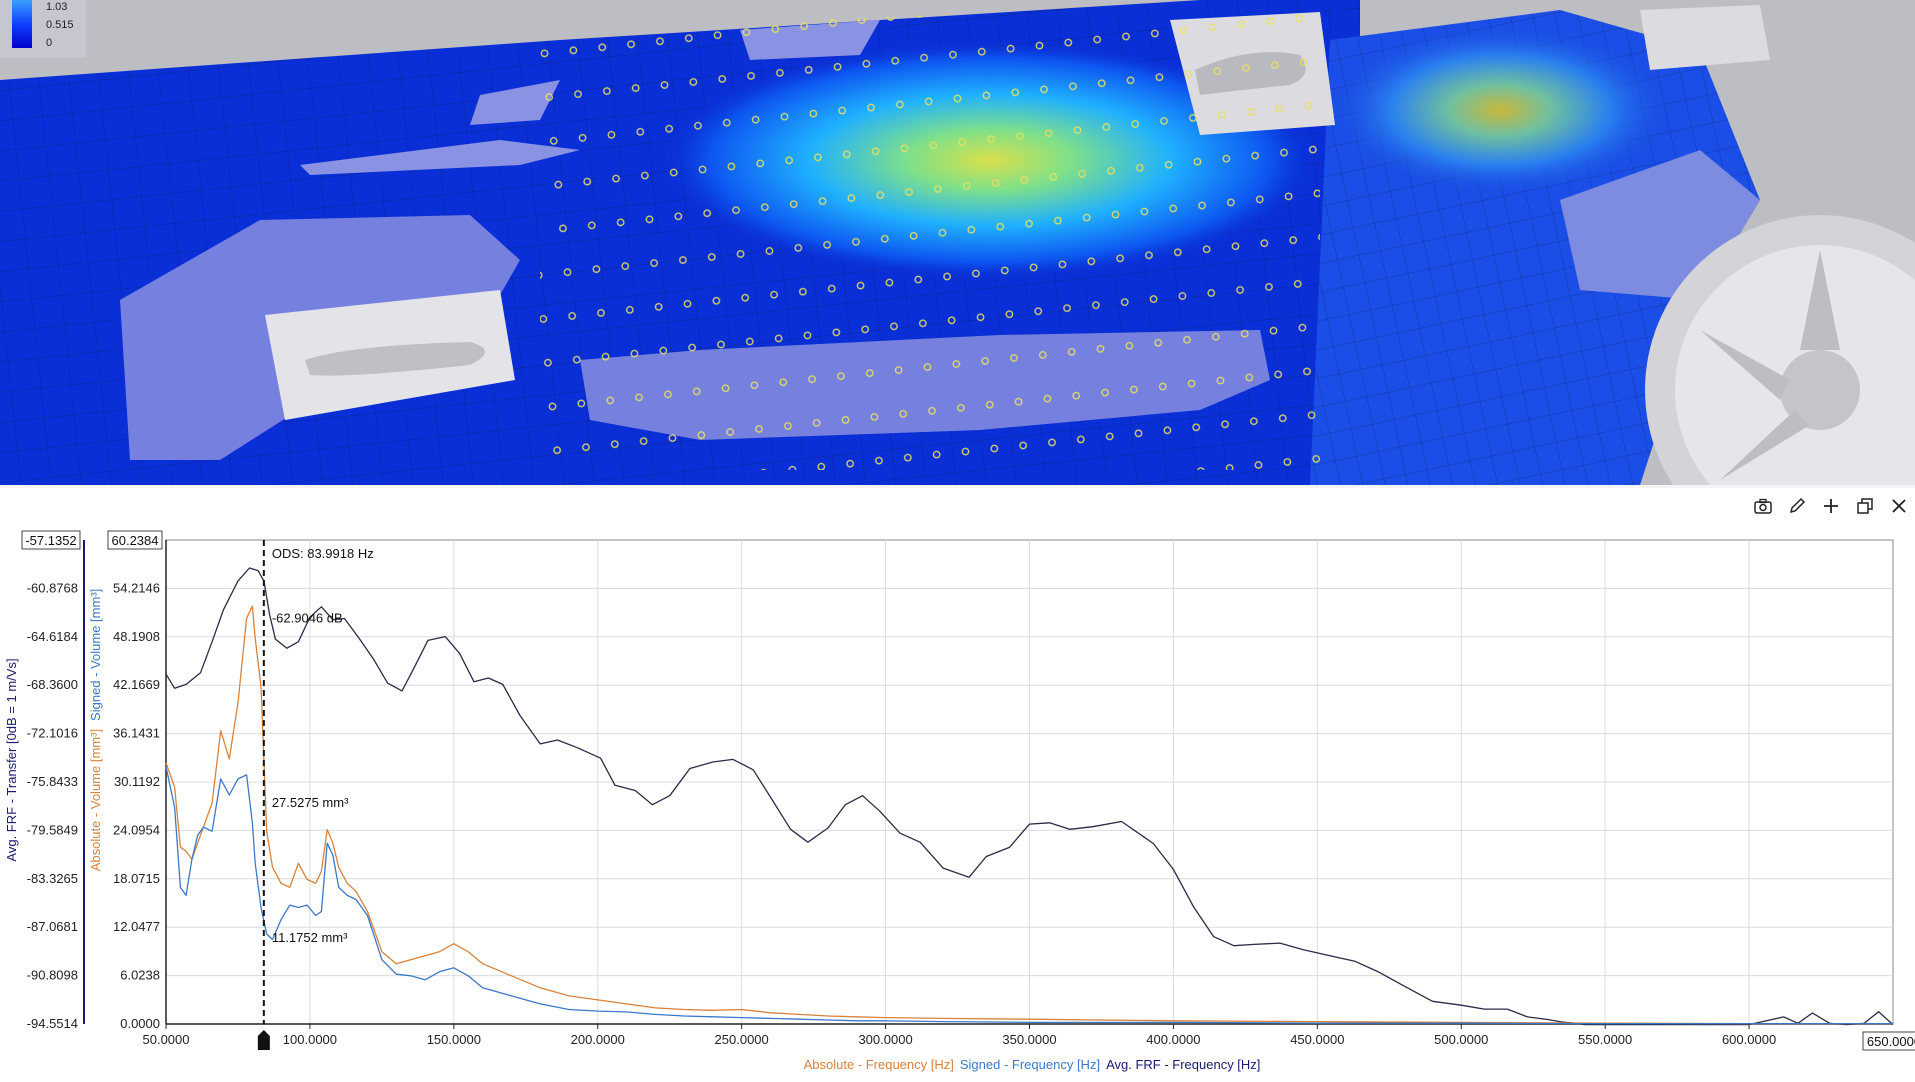 This screenshot has height=1082, width=1915. Describe the element at coordinates (136, 587) in the screenshot. I see `right-tick-label: 54.2146` at that location.